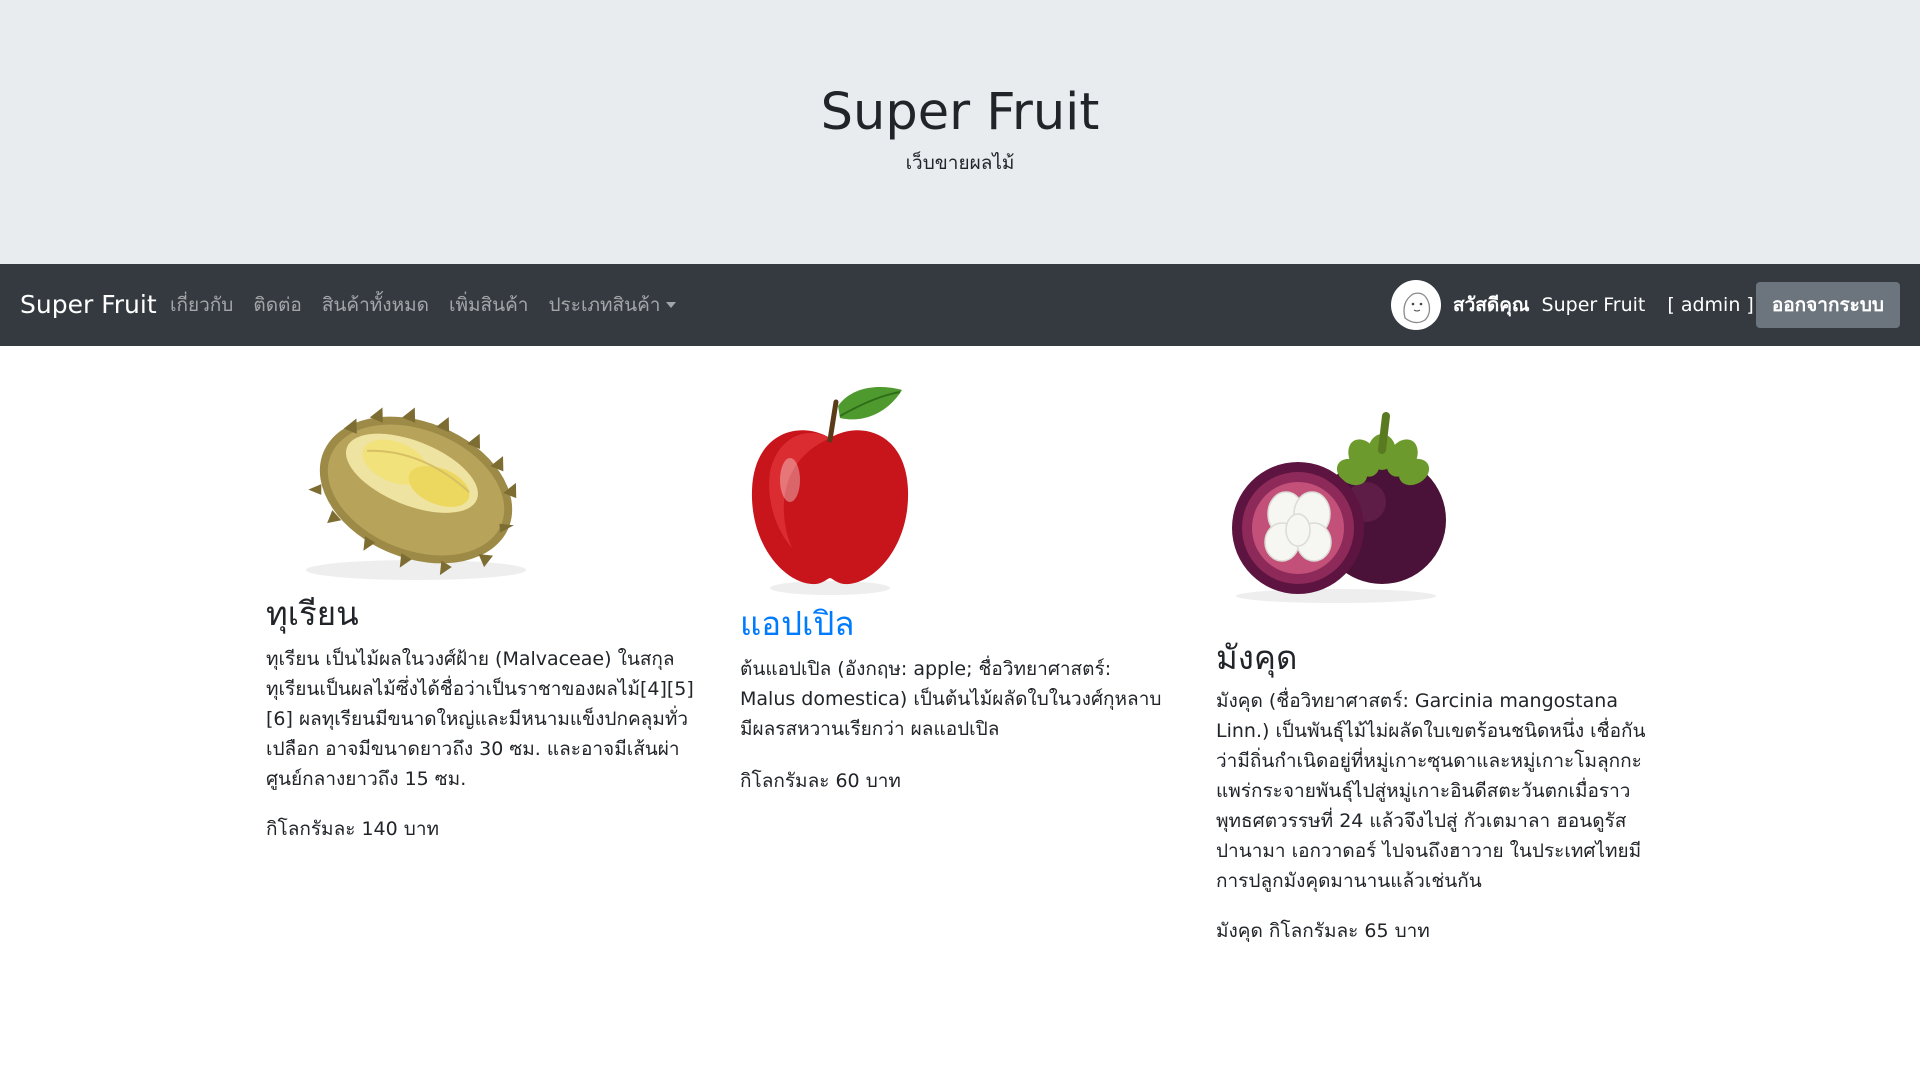 Image resolution: width=1920 pixels, height=1080 pixels. What do you see at coordinates (489, 305) in the screenshot?
I see `nav-link-add-product: เพิ่มสินค้า` at bounding box center [489, 305].